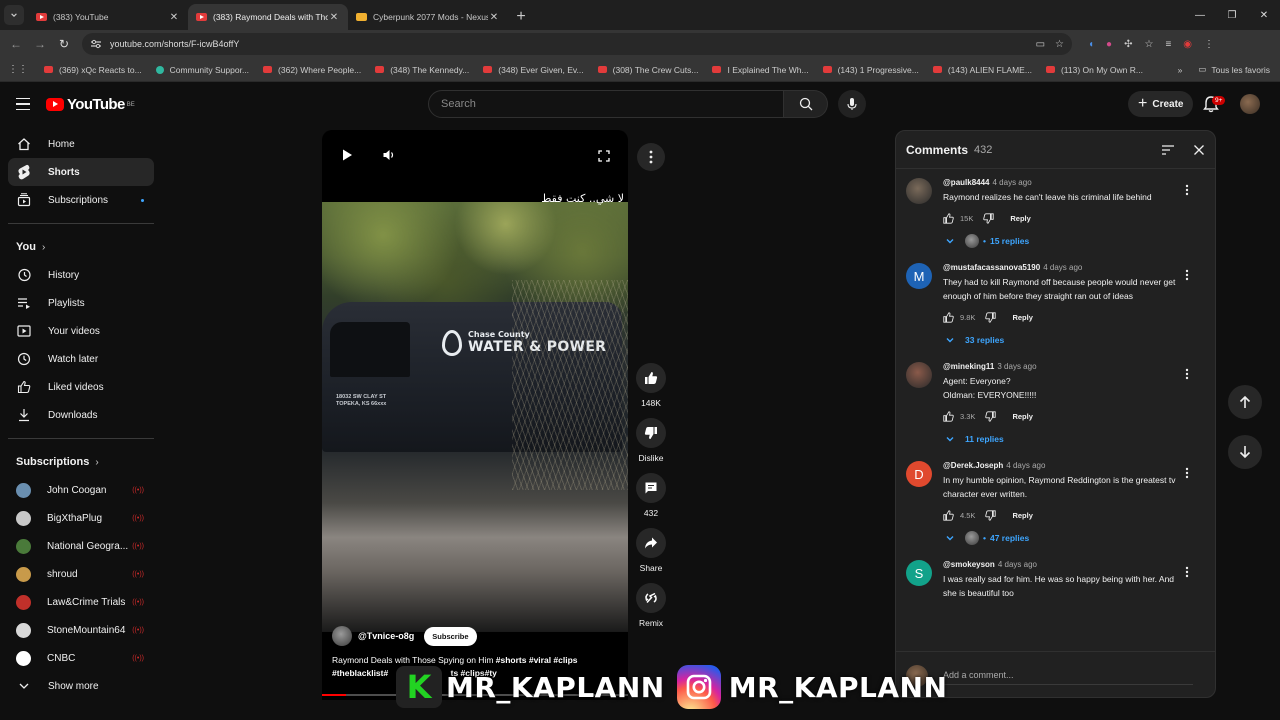  Describe the element at coordinates (969, 564) in the screenshot. I see `comment-author: @smokeyson` at that location.